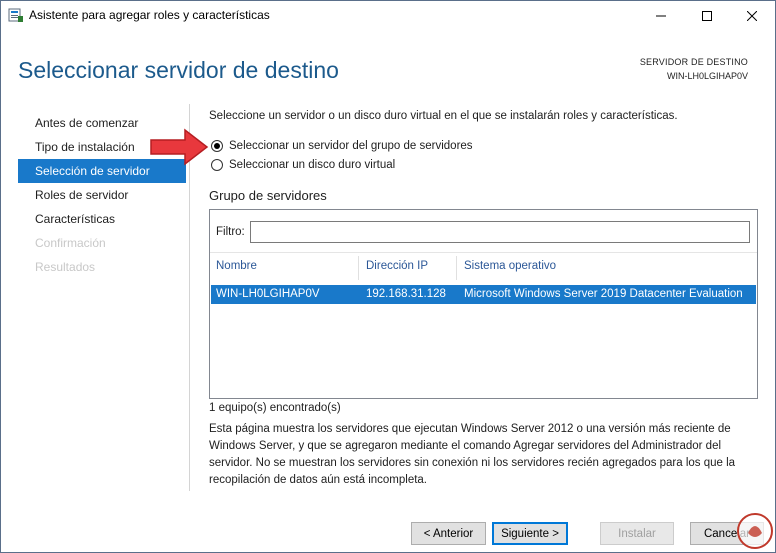 The height and width of the screenshot is (553, 776). What do you see at coordinates (230, 232) in the screenshot?
I see `filter-label: Filtro:` at bounding box center [230, 232].